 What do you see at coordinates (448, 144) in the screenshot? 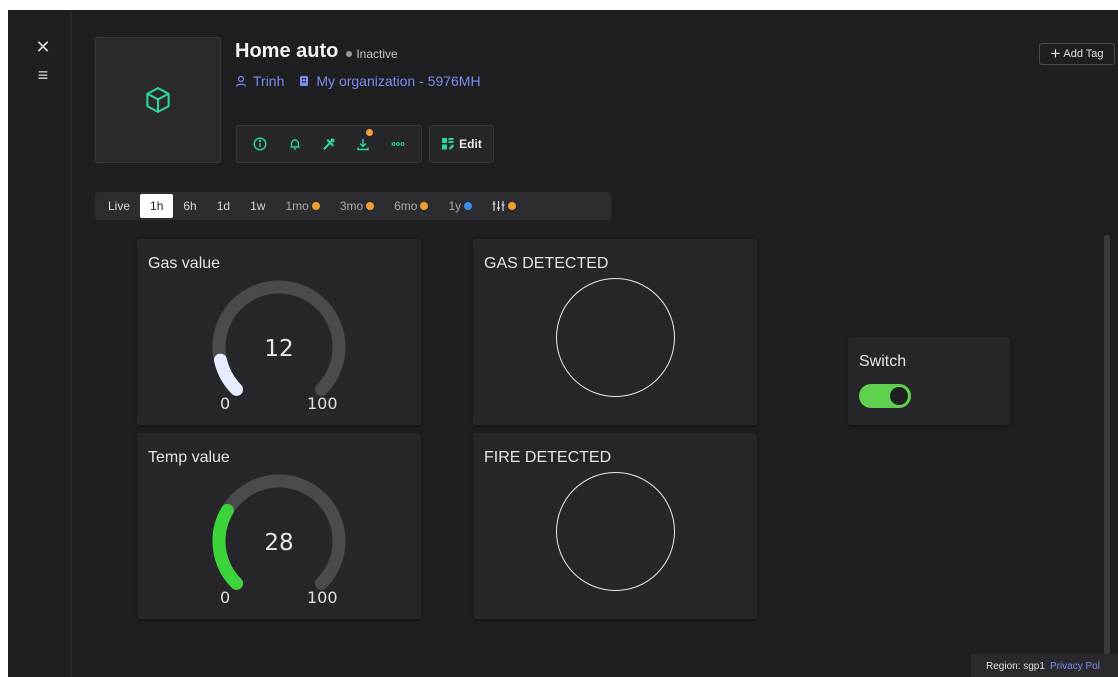
I see `edit-icon` at bounding box center [448, 144].